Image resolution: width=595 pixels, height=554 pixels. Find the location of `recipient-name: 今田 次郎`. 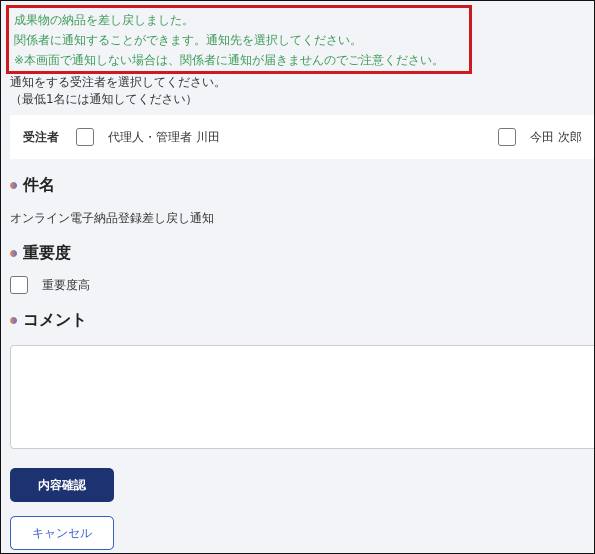

recipient-name: 今田 次郎 is located at coordinates (556, 137).